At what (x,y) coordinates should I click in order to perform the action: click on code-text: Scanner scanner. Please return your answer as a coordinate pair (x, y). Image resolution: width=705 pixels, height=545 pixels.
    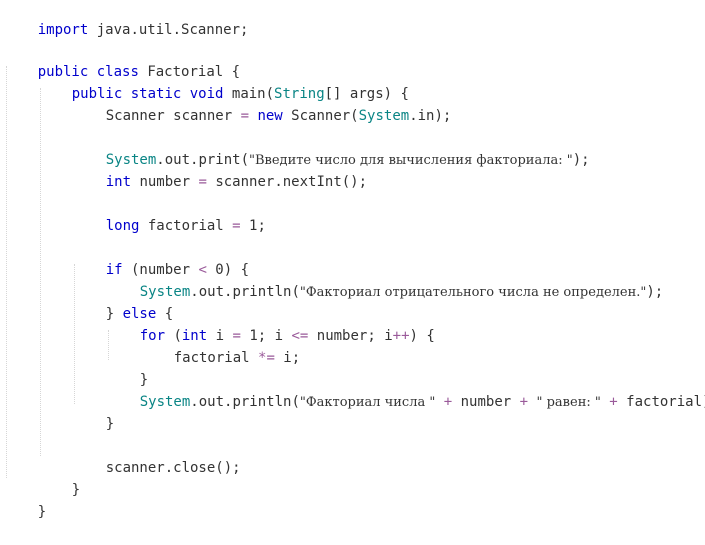
    Looking at the image, I should click on (173, 116).